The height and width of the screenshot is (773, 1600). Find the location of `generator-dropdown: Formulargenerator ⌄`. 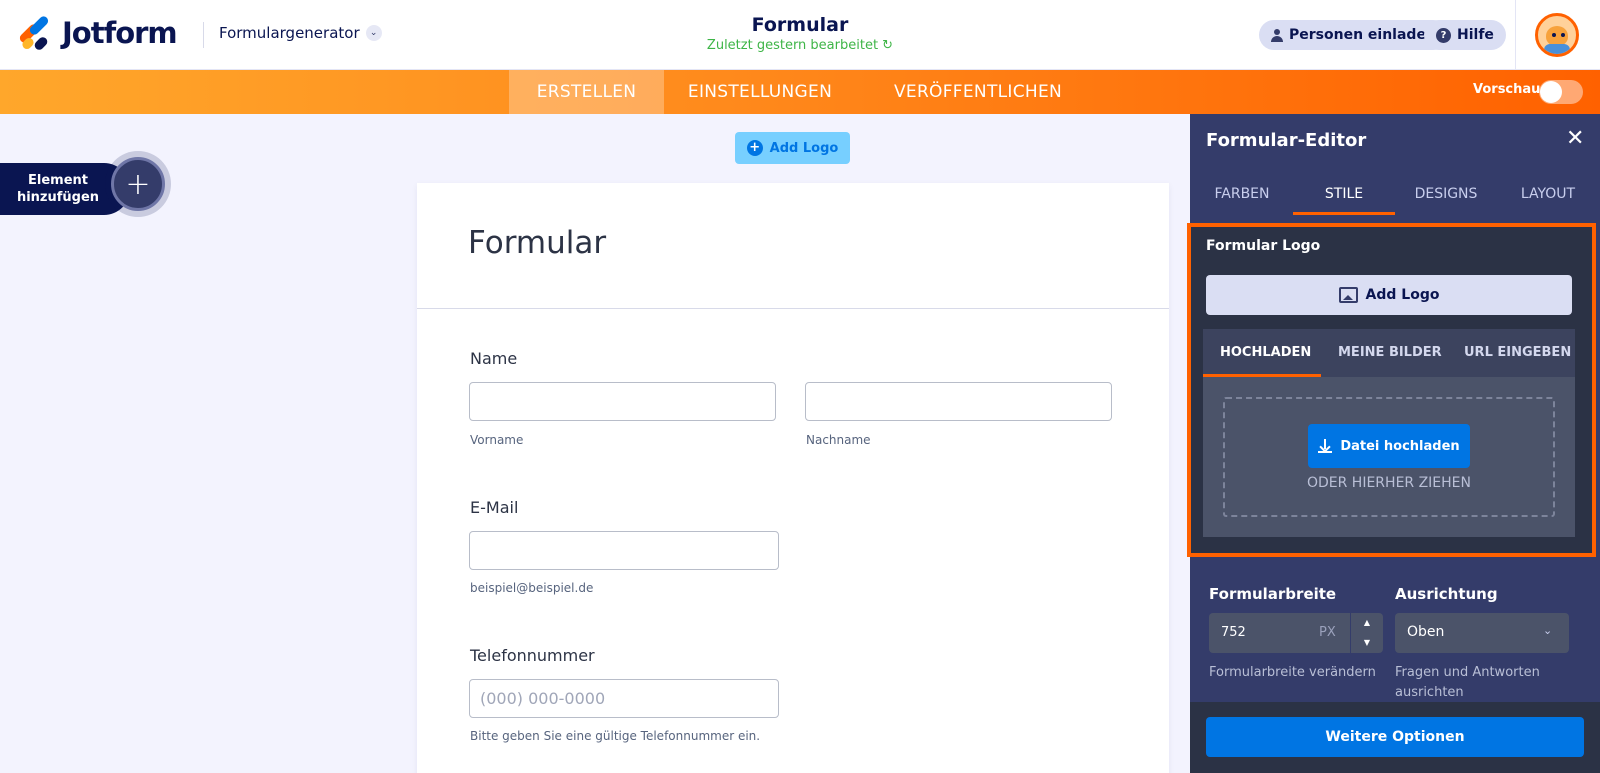

generator-dropdown: Formulargenerator ⌄ is located at coordinates (300, 33).